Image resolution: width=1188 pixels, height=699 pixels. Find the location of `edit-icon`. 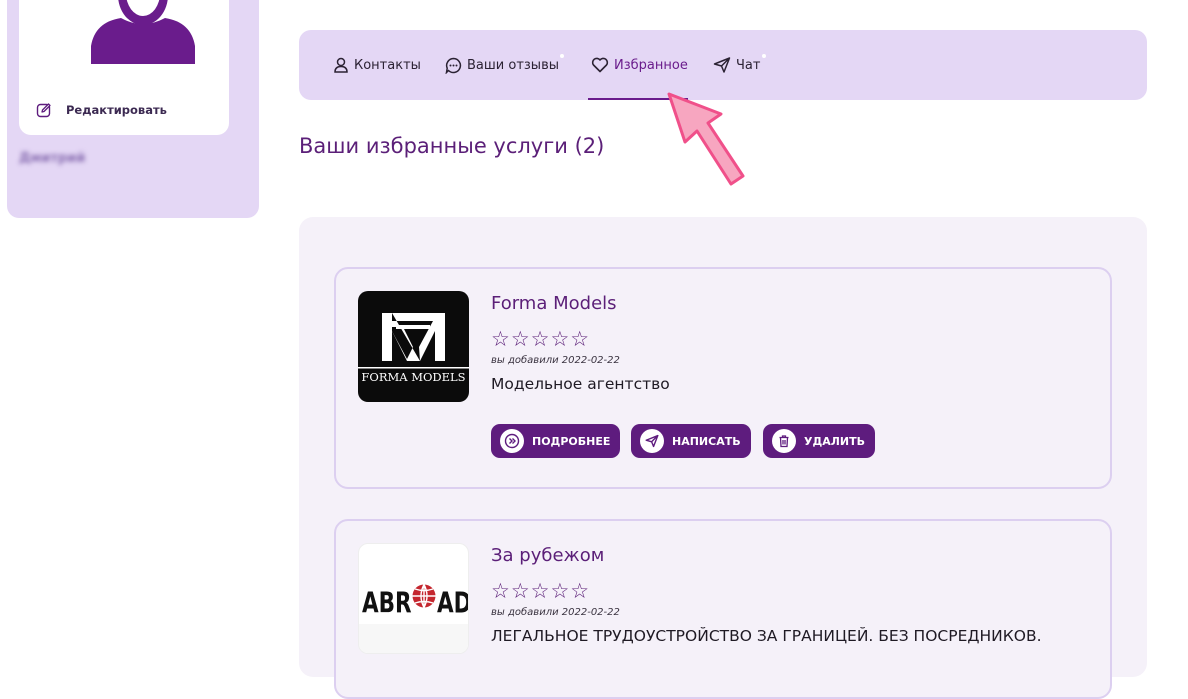

edit-icon is located at coordinates (43, 110).